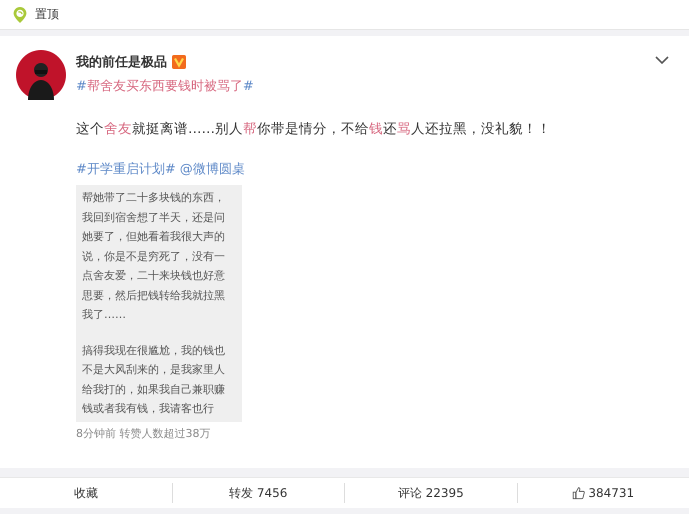  I want to click on image-text-line: 给我打的，如果我自己兼职赚, so click(154, 390).